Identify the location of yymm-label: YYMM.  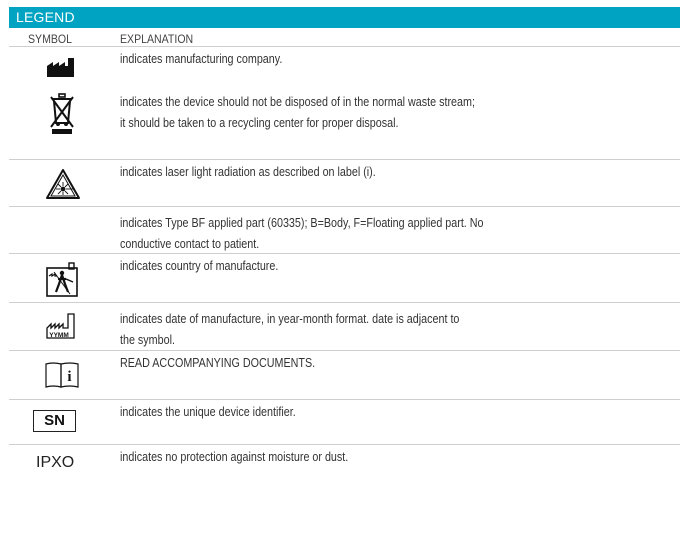
(59, 335).